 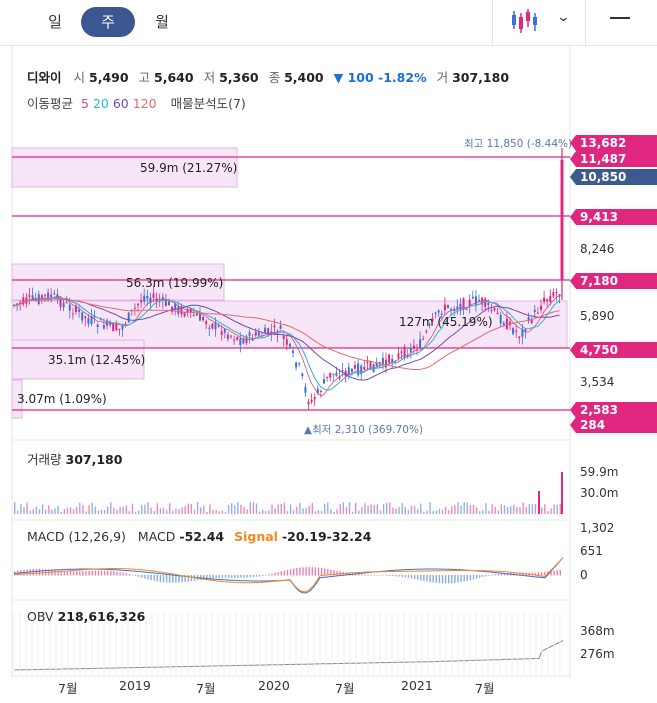 What do you see at coordinates (135, 685) in the screenshot?
I see `x-axis-label: 2019` at bounding box center [135, 685].